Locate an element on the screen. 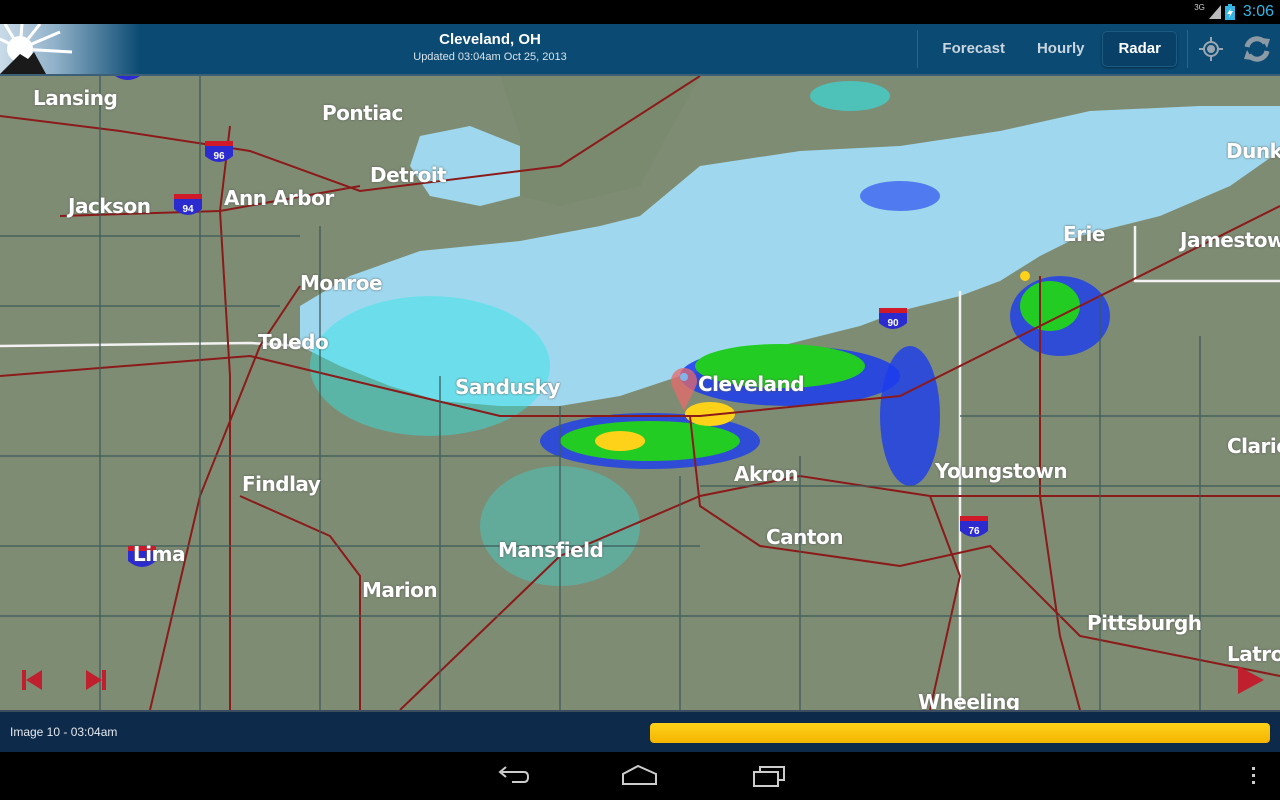  city-label: Monroe is located at coordinates (341, 283).